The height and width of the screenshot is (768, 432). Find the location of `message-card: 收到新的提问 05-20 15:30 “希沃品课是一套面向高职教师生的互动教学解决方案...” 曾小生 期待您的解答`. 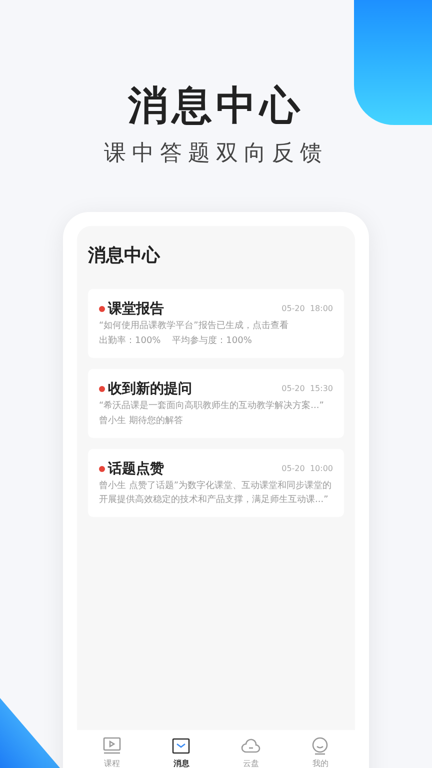

message-card: 收到新的提问 05-20 15:30 “希沃品课是一套面向高职教师生的互动教学解决方案...” 曾小生 期待您的解答 is located at coordinates (216, 403).